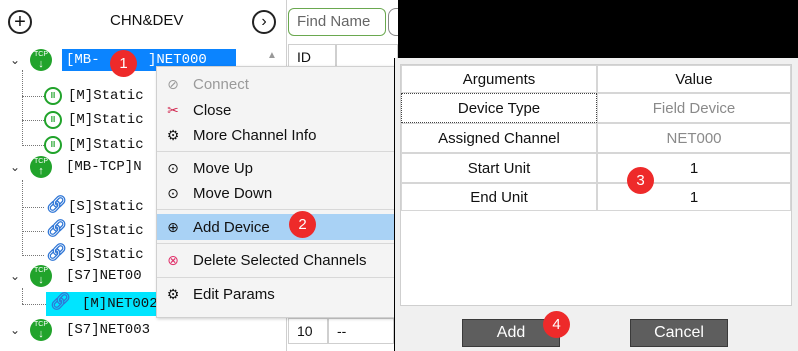 This screenshot has height=351, width=798. What do you see at coordinates (499, 108) in the screenshot?
I see `arg-label-device-type: Device Type` at bounding box center [499, 108].